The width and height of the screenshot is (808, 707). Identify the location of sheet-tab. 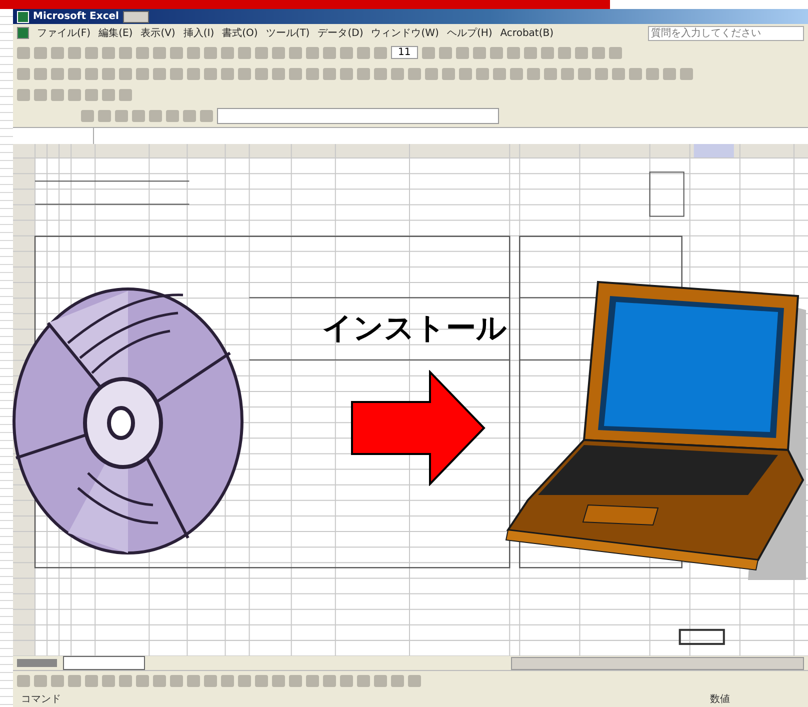
(104, 663).